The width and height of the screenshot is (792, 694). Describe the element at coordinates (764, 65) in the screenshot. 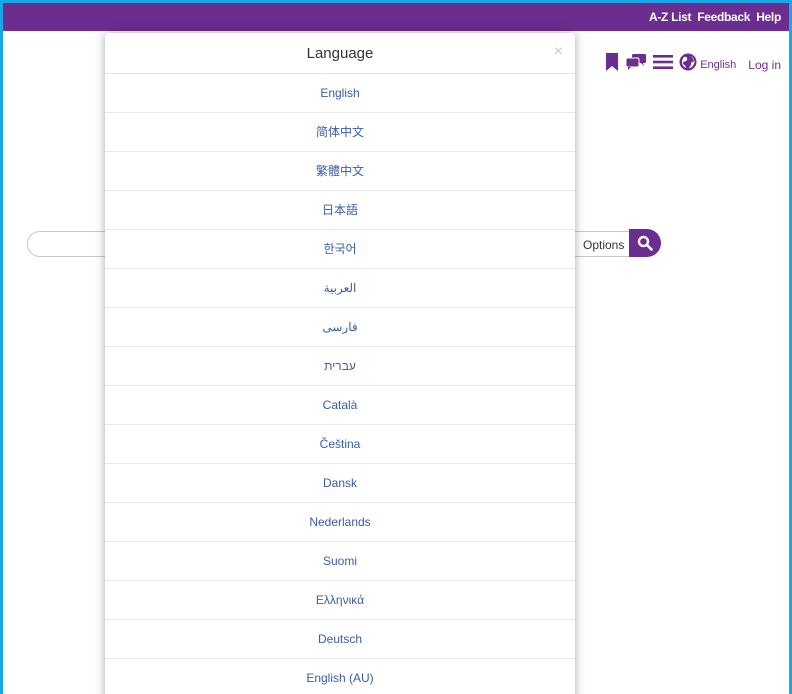

I see `login-link: Log in` at that location.